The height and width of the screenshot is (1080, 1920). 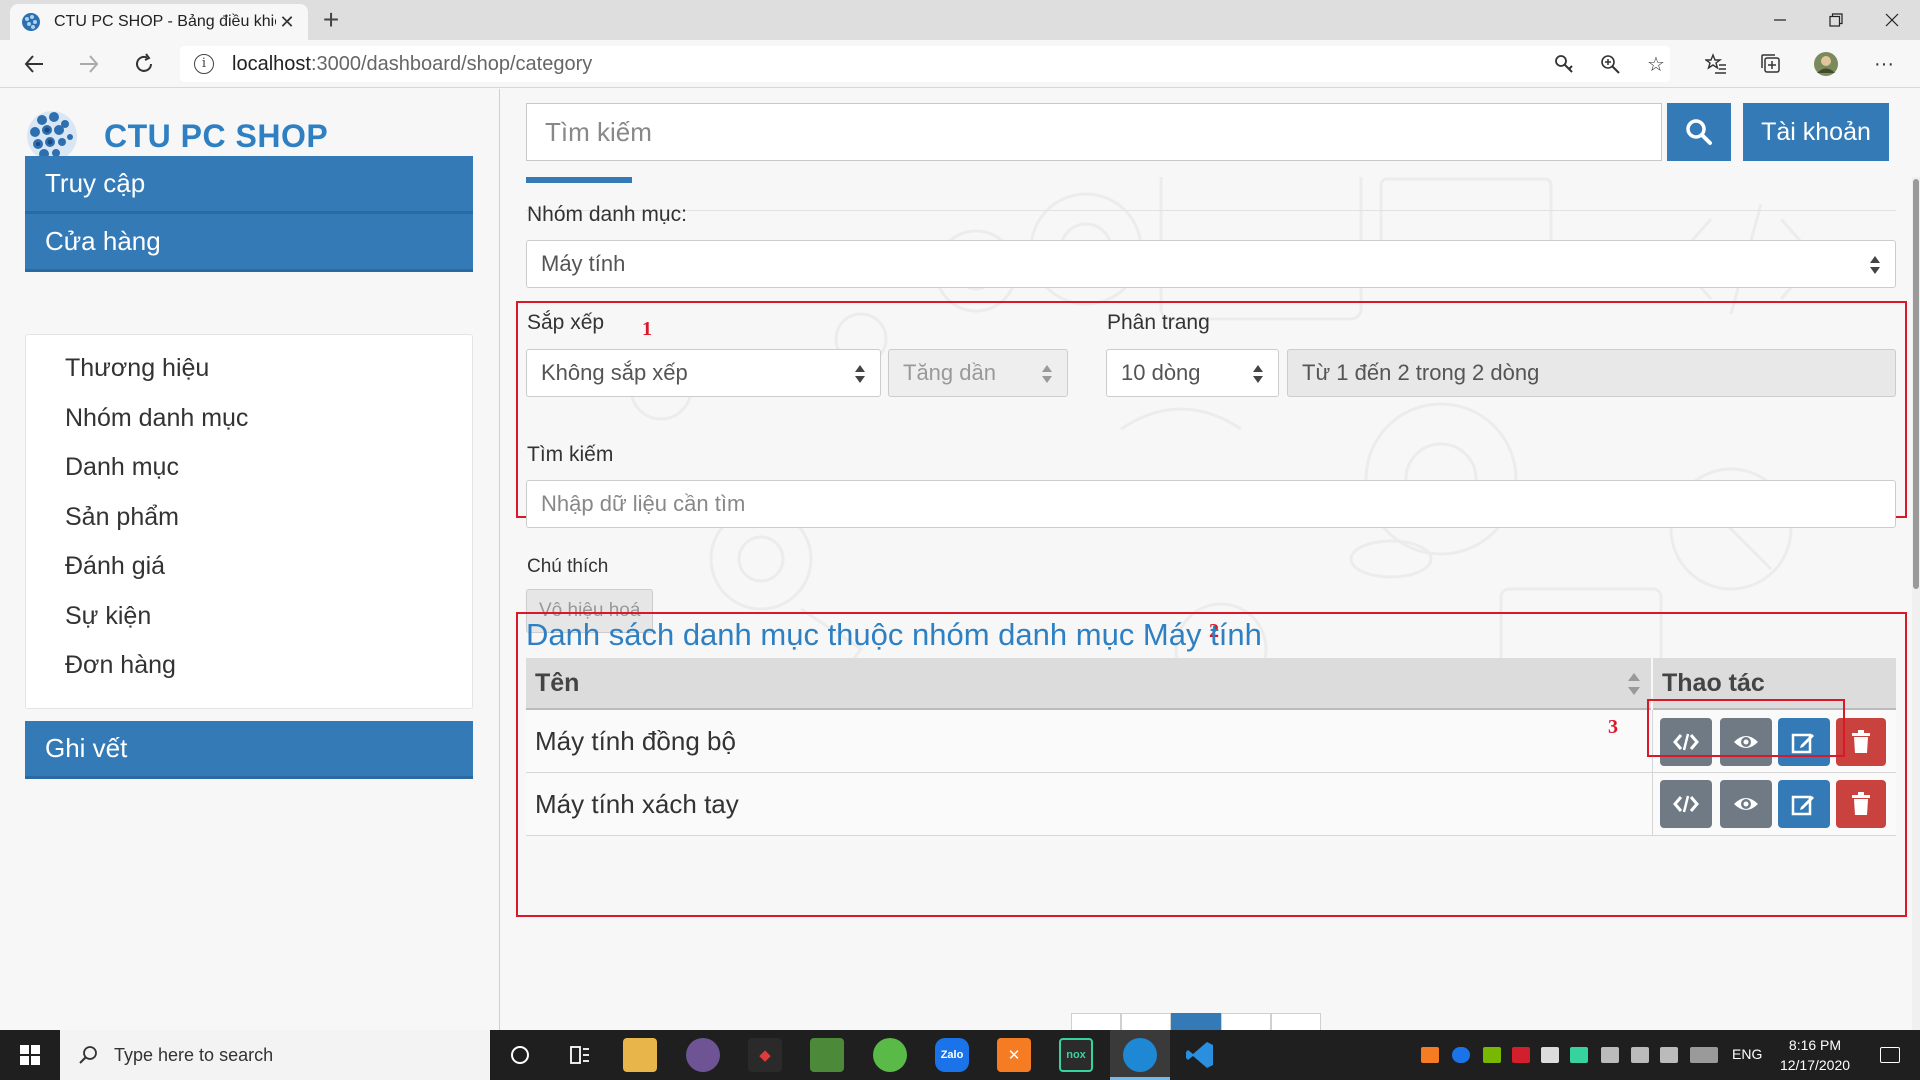 I want to click on excel-like-icon, so click(x=827, y=1055).